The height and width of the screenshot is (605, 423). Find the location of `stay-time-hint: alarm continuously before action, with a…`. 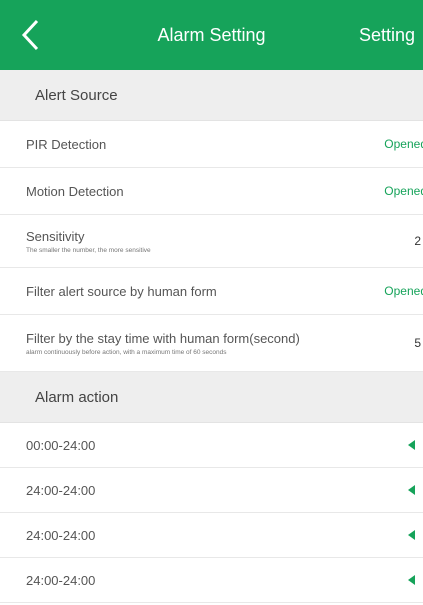

stay-time-hint: alarm continuously before action, with a… is located at coordinates (126, 352).